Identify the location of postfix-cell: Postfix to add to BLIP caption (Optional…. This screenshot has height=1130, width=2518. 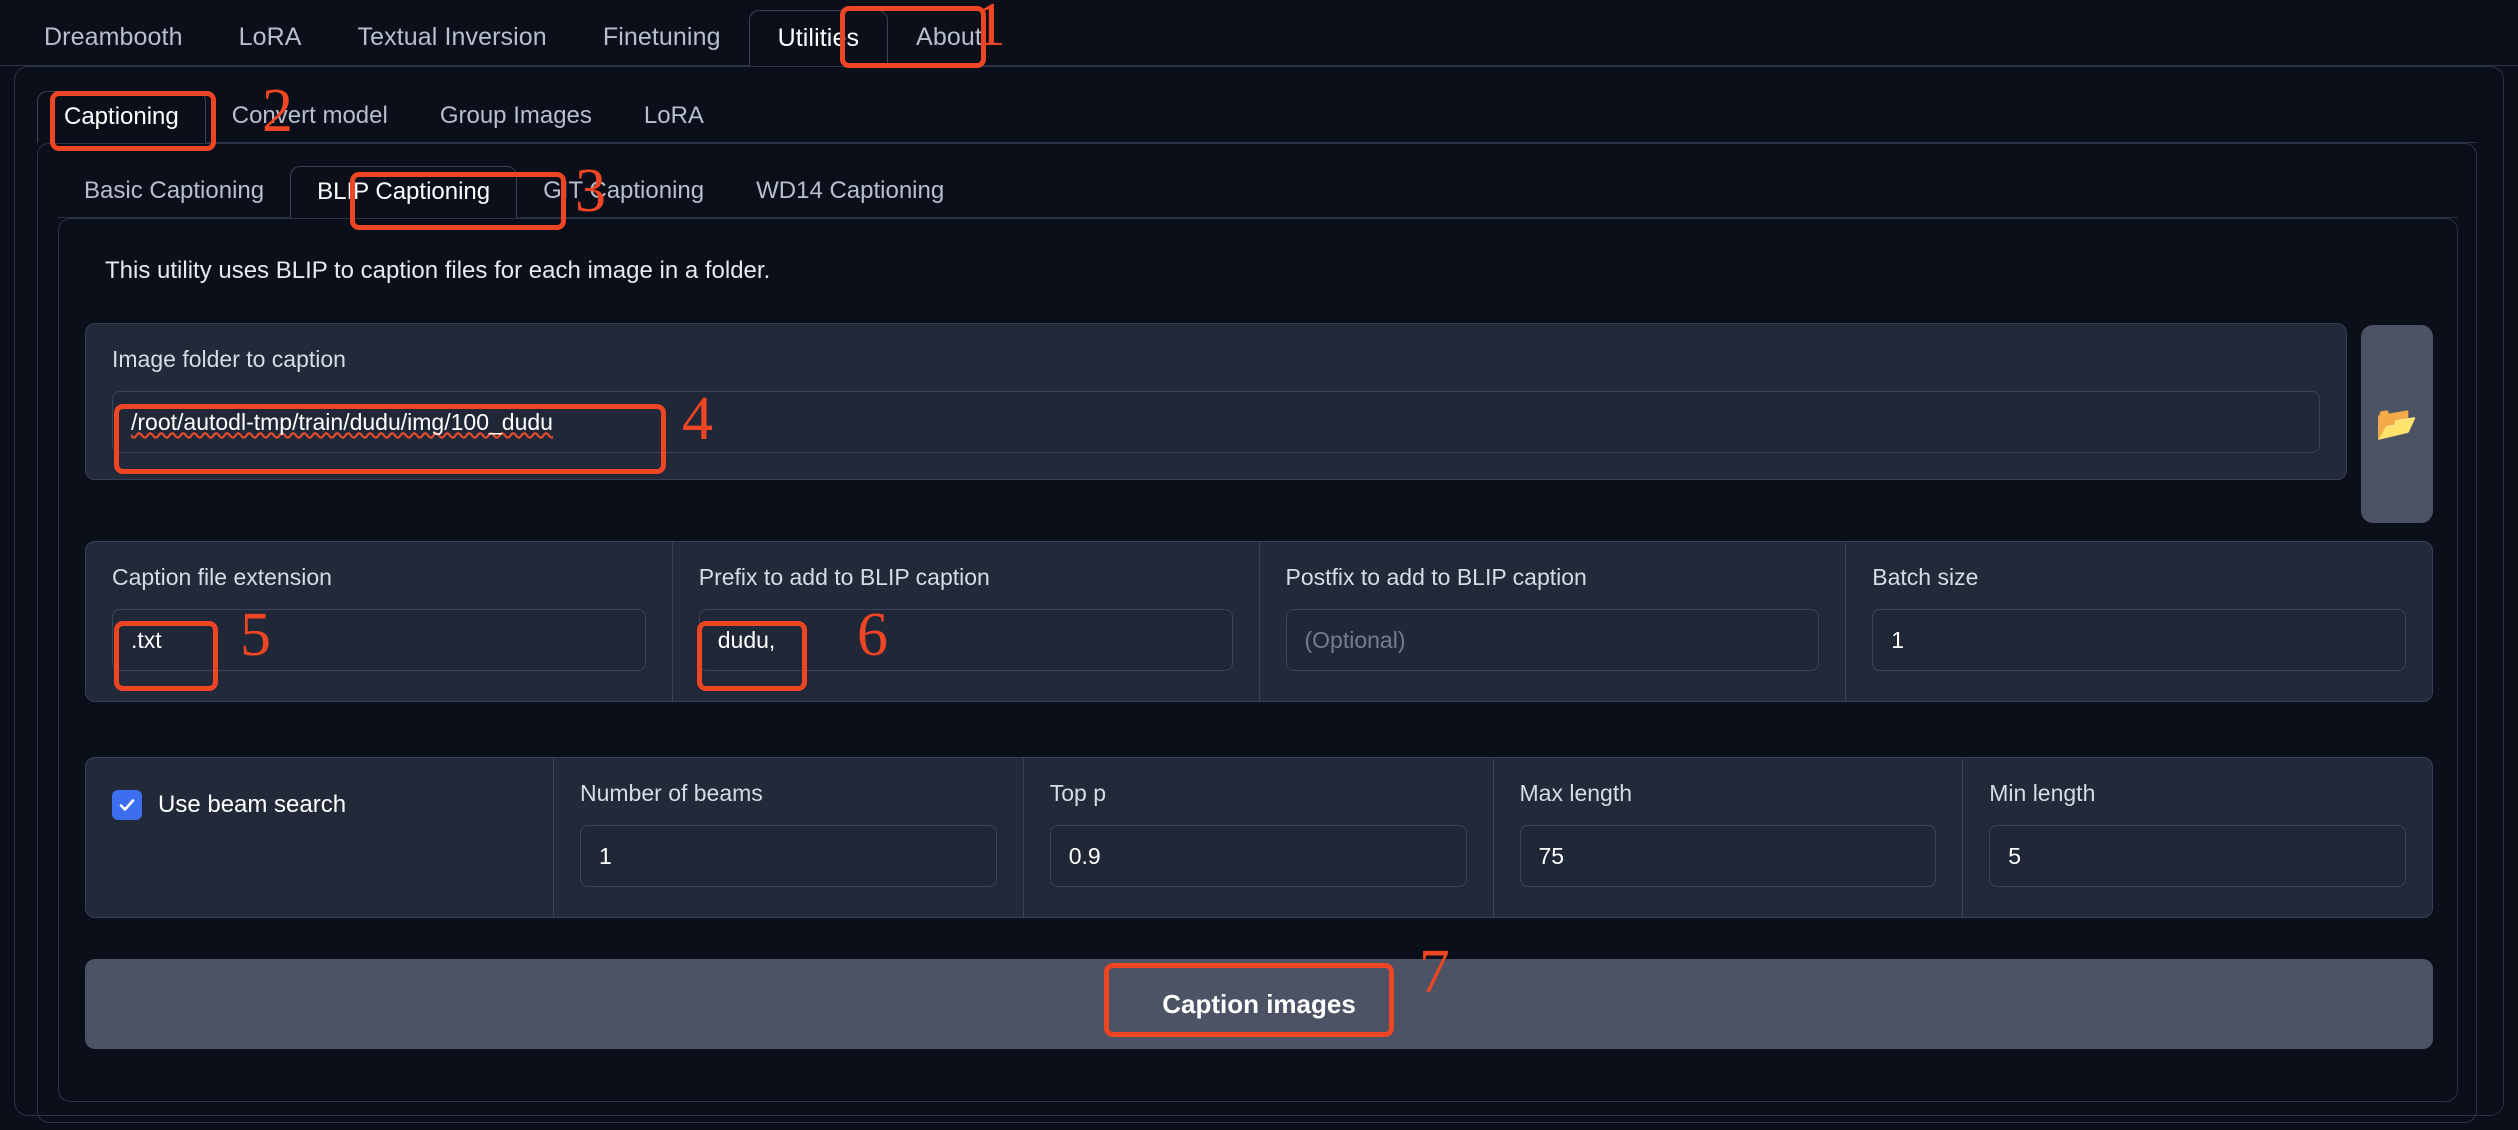
(1553, 621).